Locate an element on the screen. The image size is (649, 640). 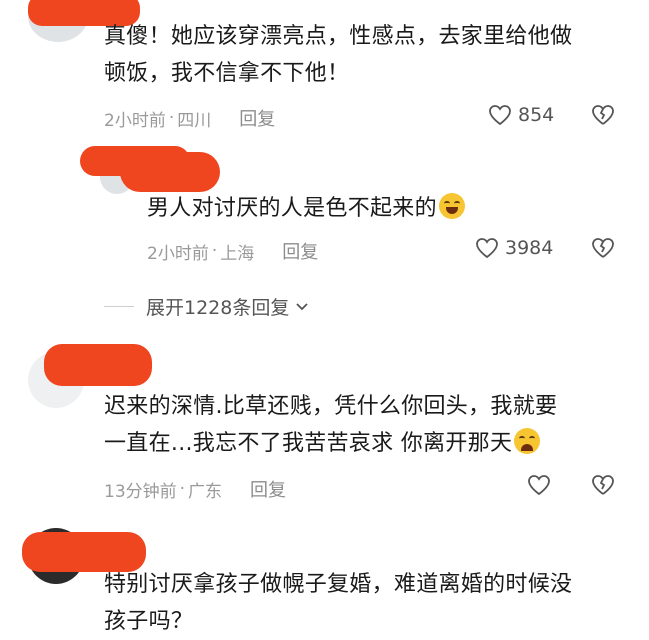
grinning-sweat-emoji is located at coordinates (451, 206).